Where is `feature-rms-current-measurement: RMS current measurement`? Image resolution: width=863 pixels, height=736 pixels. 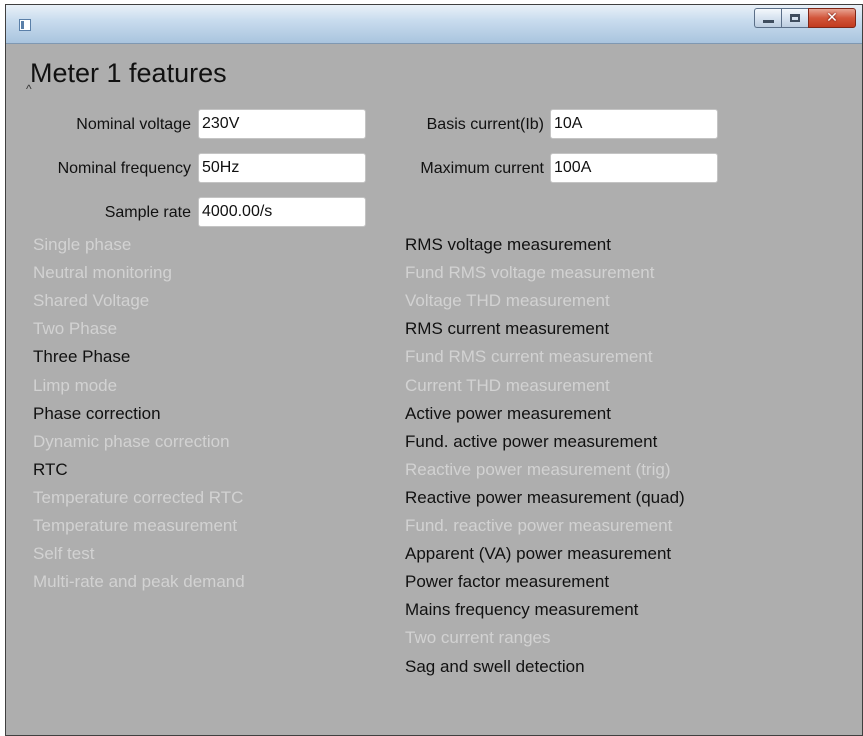
feature-rms-current-measurement: RMS current measurement is located at coordinates (507, 329).